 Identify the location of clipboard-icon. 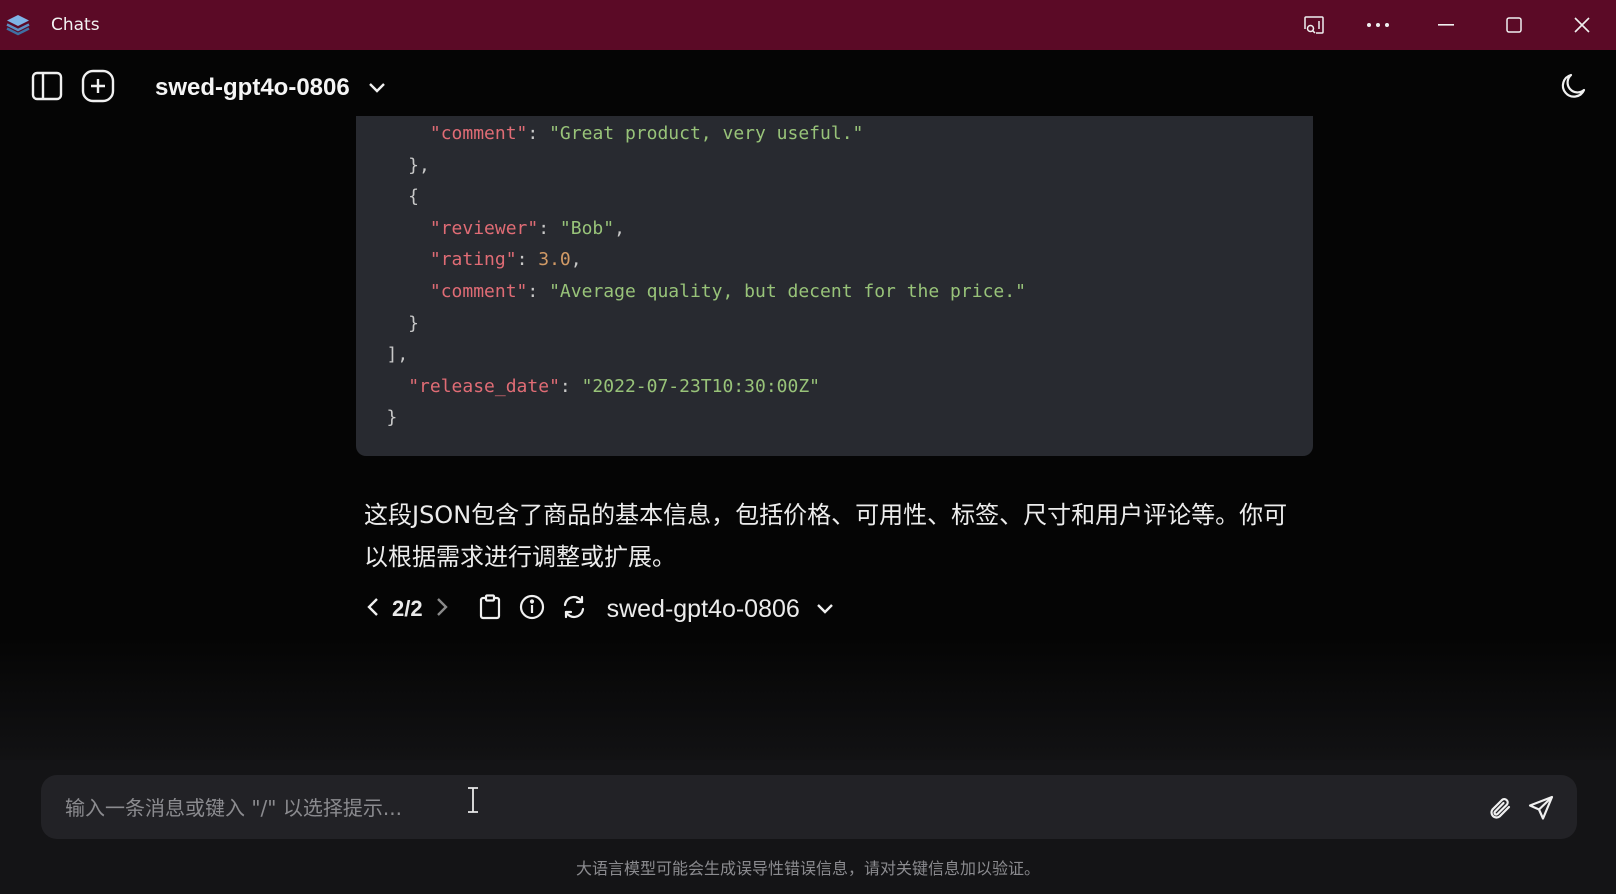
(490, 609).